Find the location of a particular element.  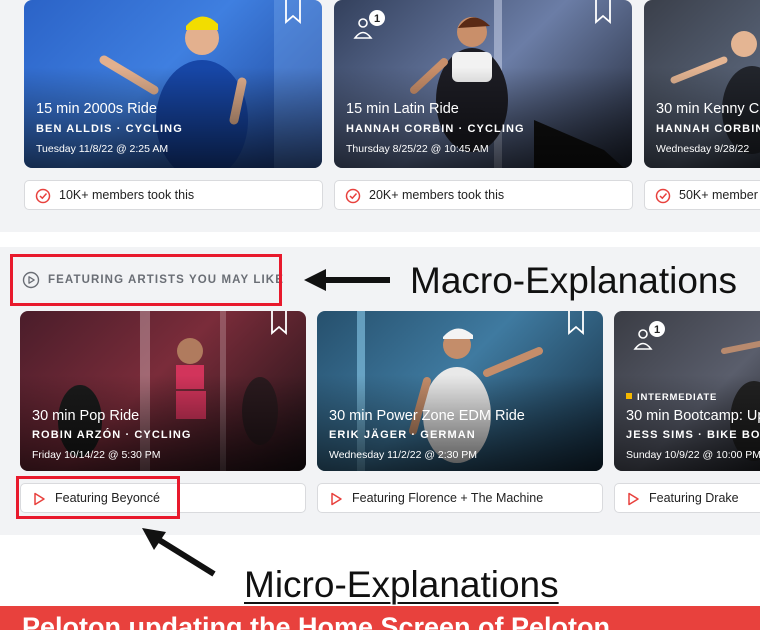

class-instructor-discipline: ERIK JÄGER · GERMAN is located at coordinates (402, 435).